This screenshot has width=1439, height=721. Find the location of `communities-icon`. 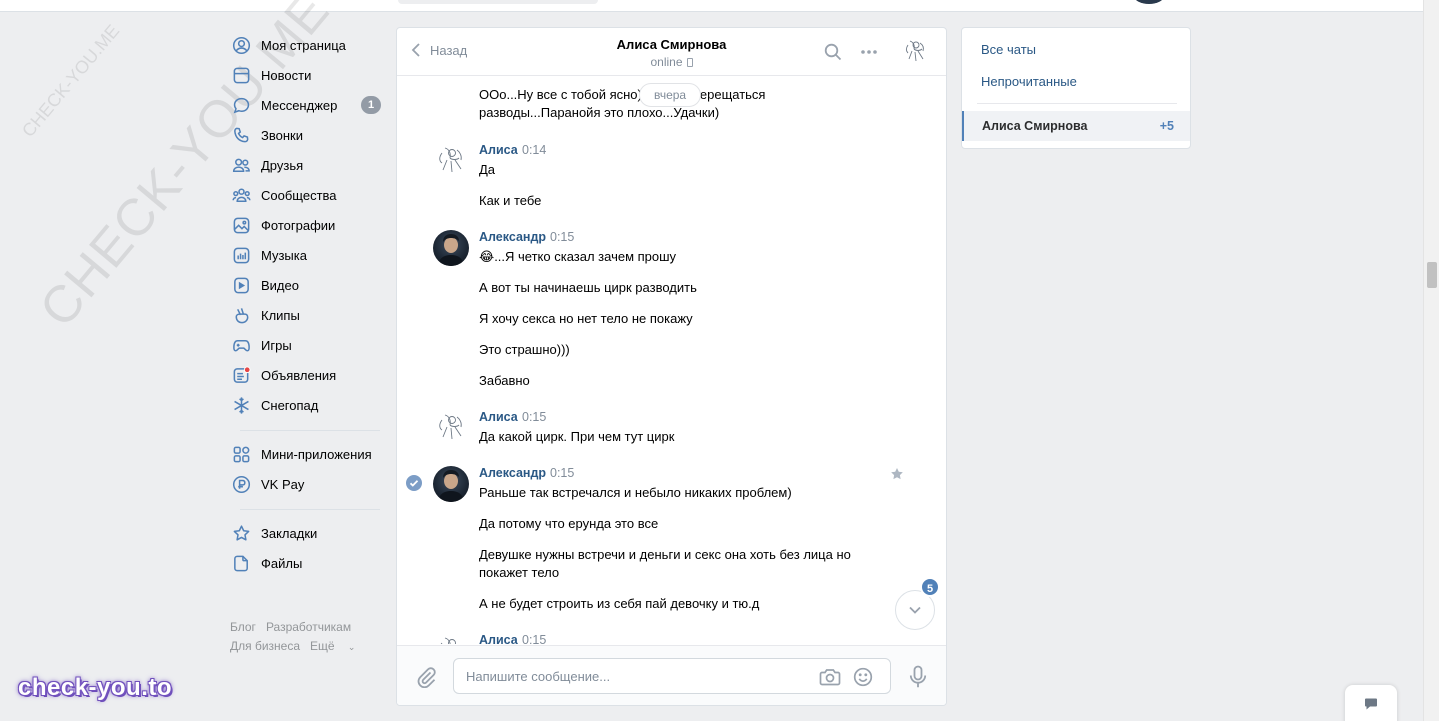

communities-icon is located at coordinates (241, 195).